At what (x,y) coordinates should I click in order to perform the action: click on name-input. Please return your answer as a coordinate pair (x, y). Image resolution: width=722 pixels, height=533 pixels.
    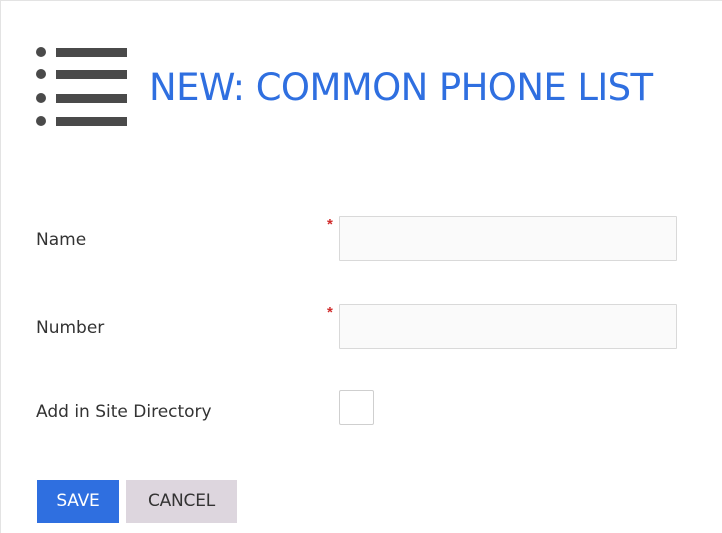
    Looking at the image, I should click on (508, 238).